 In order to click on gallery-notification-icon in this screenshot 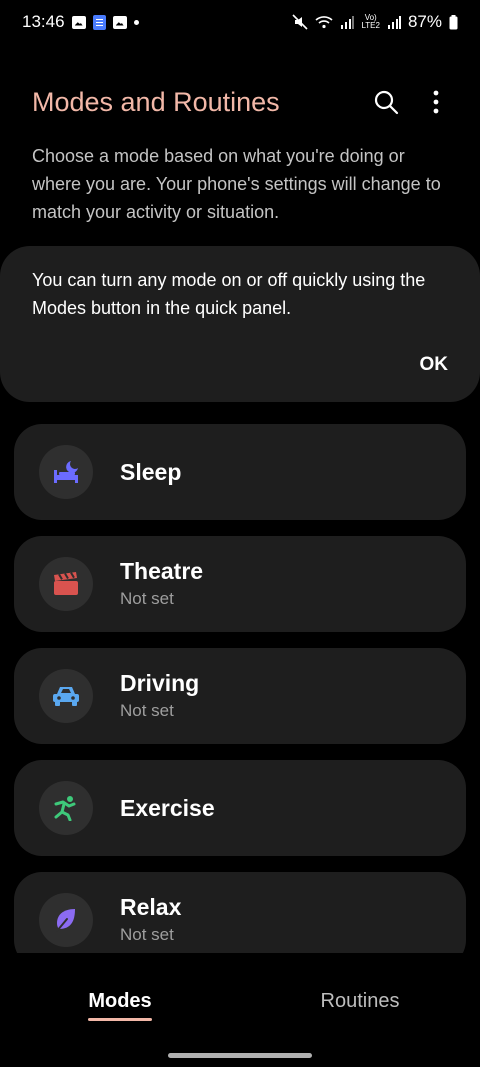, I will do `click(78, 22)`.